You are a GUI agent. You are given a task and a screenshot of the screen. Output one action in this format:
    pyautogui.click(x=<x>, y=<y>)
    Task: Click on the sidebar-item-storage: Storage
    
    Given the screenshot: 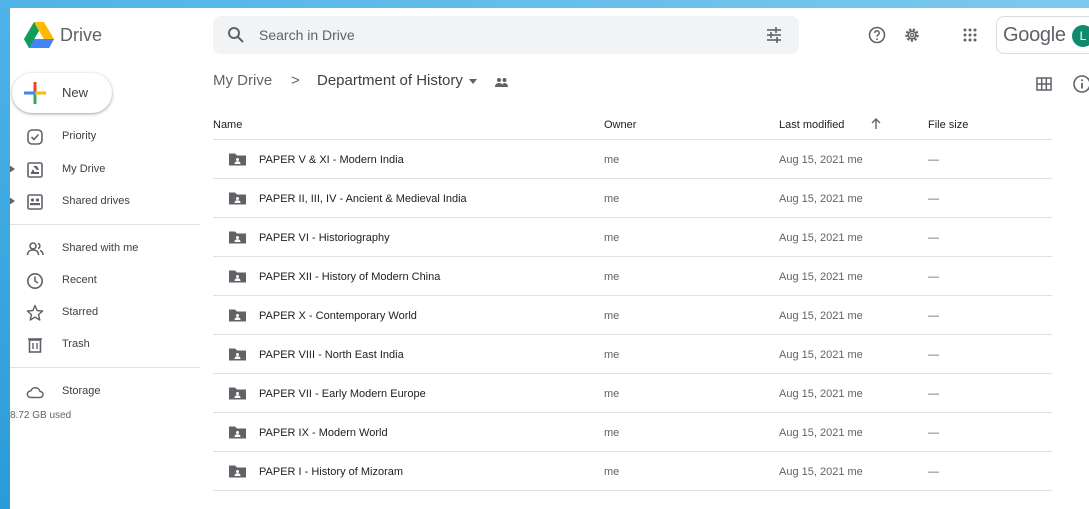 What is the action you would take?
    pyautogui.click(x=105, y=392)
    